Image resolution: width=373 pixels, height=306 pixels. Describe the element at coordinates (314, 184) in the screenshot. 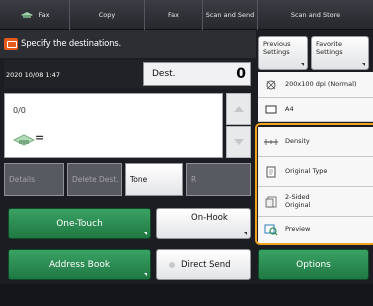

I see `highlight-frame` at that location.